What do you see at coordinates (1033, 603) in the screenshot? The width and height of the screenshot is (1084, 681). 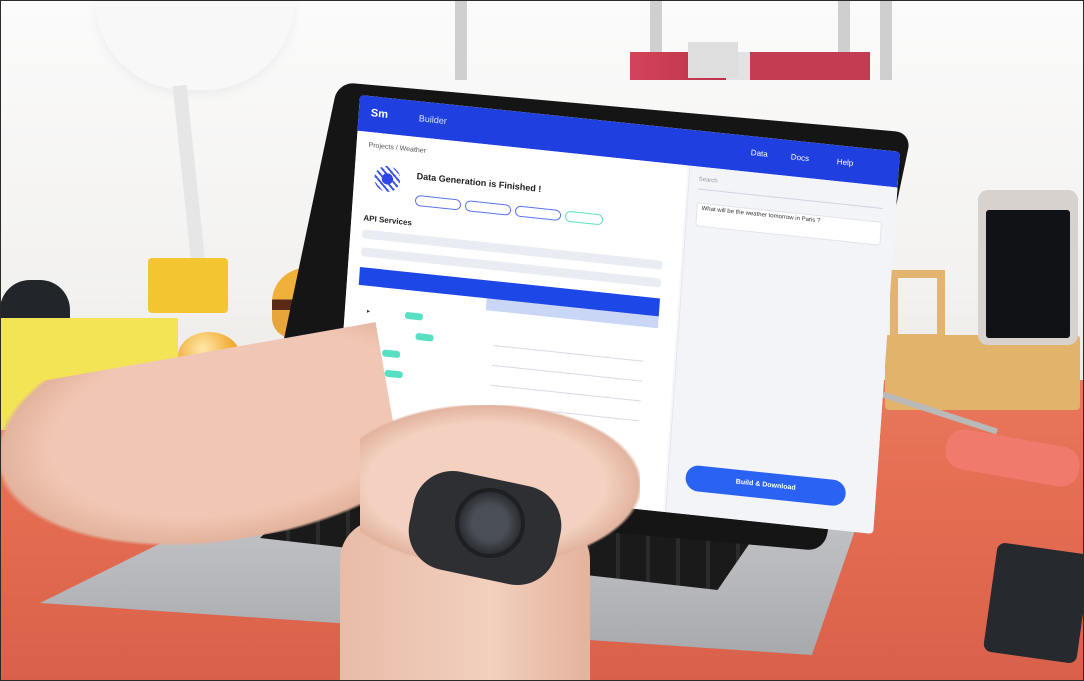 I see `notebook` at bounding box center [1033, 603].